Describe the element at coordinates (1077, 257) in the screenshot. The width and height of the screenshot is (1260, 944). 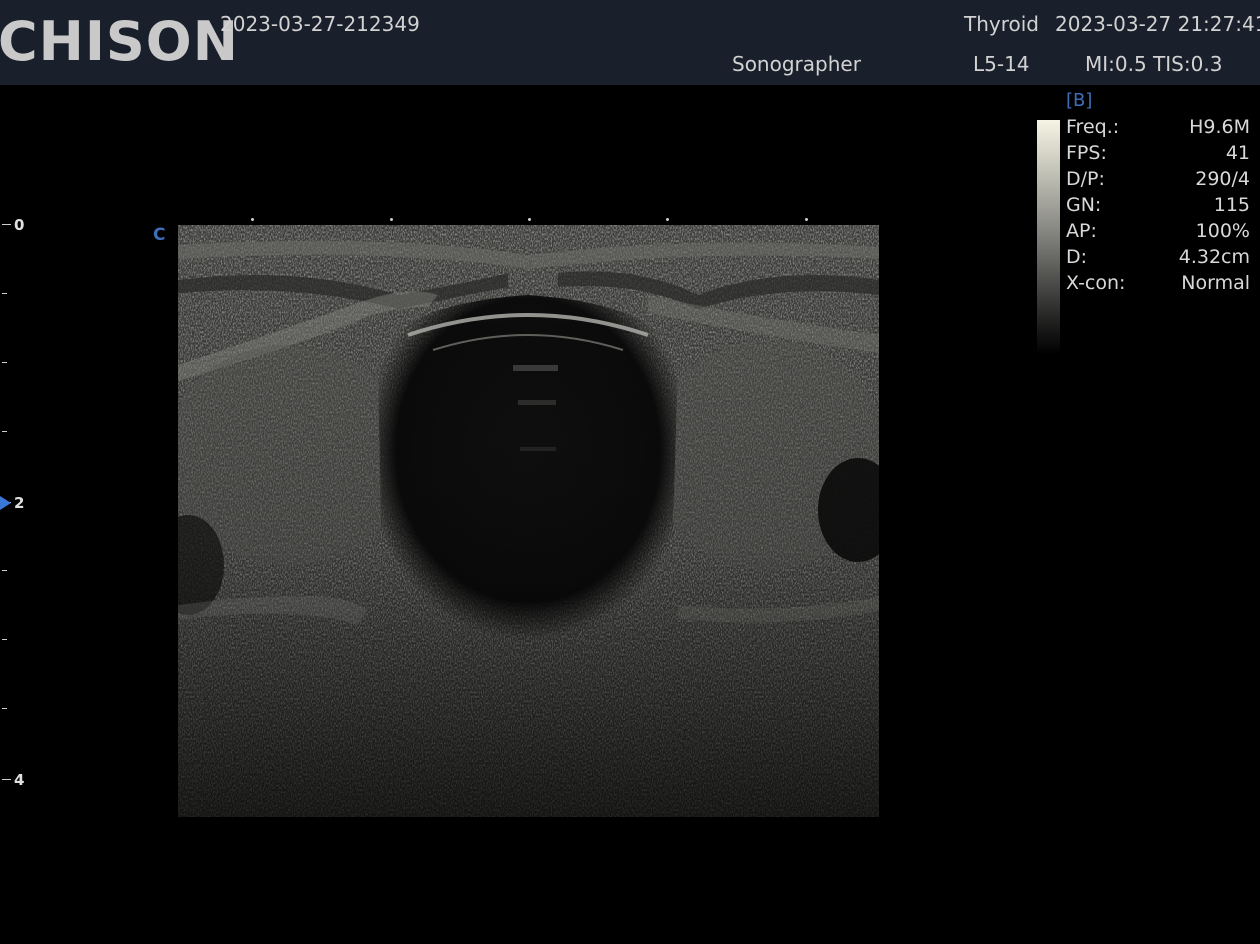
I see `param-name: D:` at that location.